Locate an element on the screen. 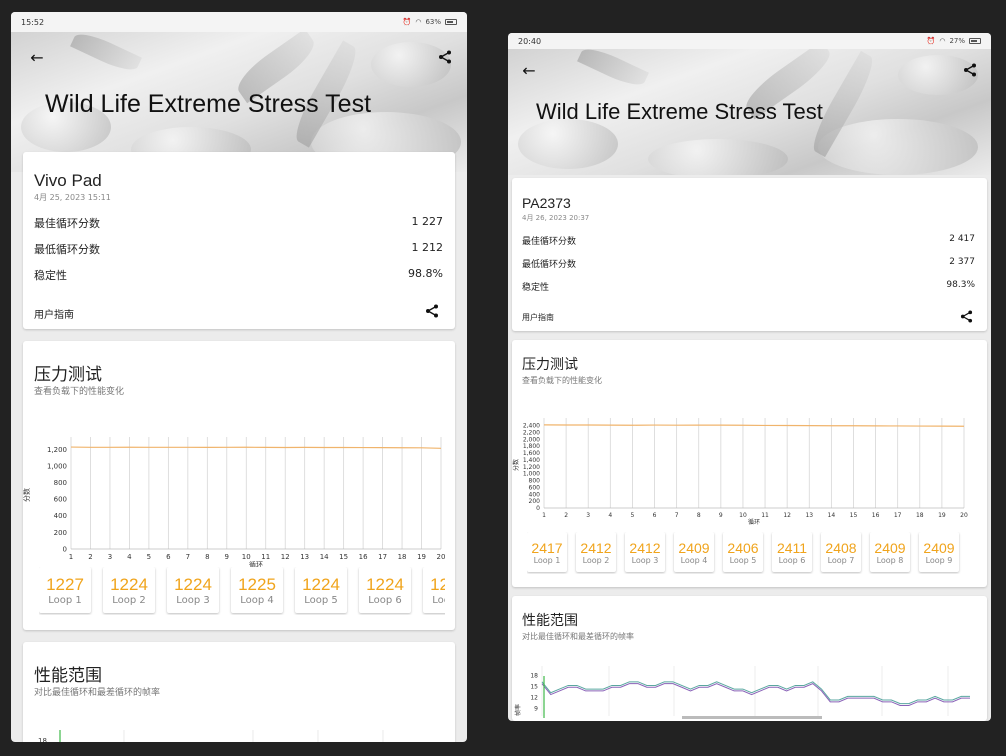 This screenshot has height=756, width=1006. loop-score-item: 2412 Loop 2 is located at coordinates (596, 552).